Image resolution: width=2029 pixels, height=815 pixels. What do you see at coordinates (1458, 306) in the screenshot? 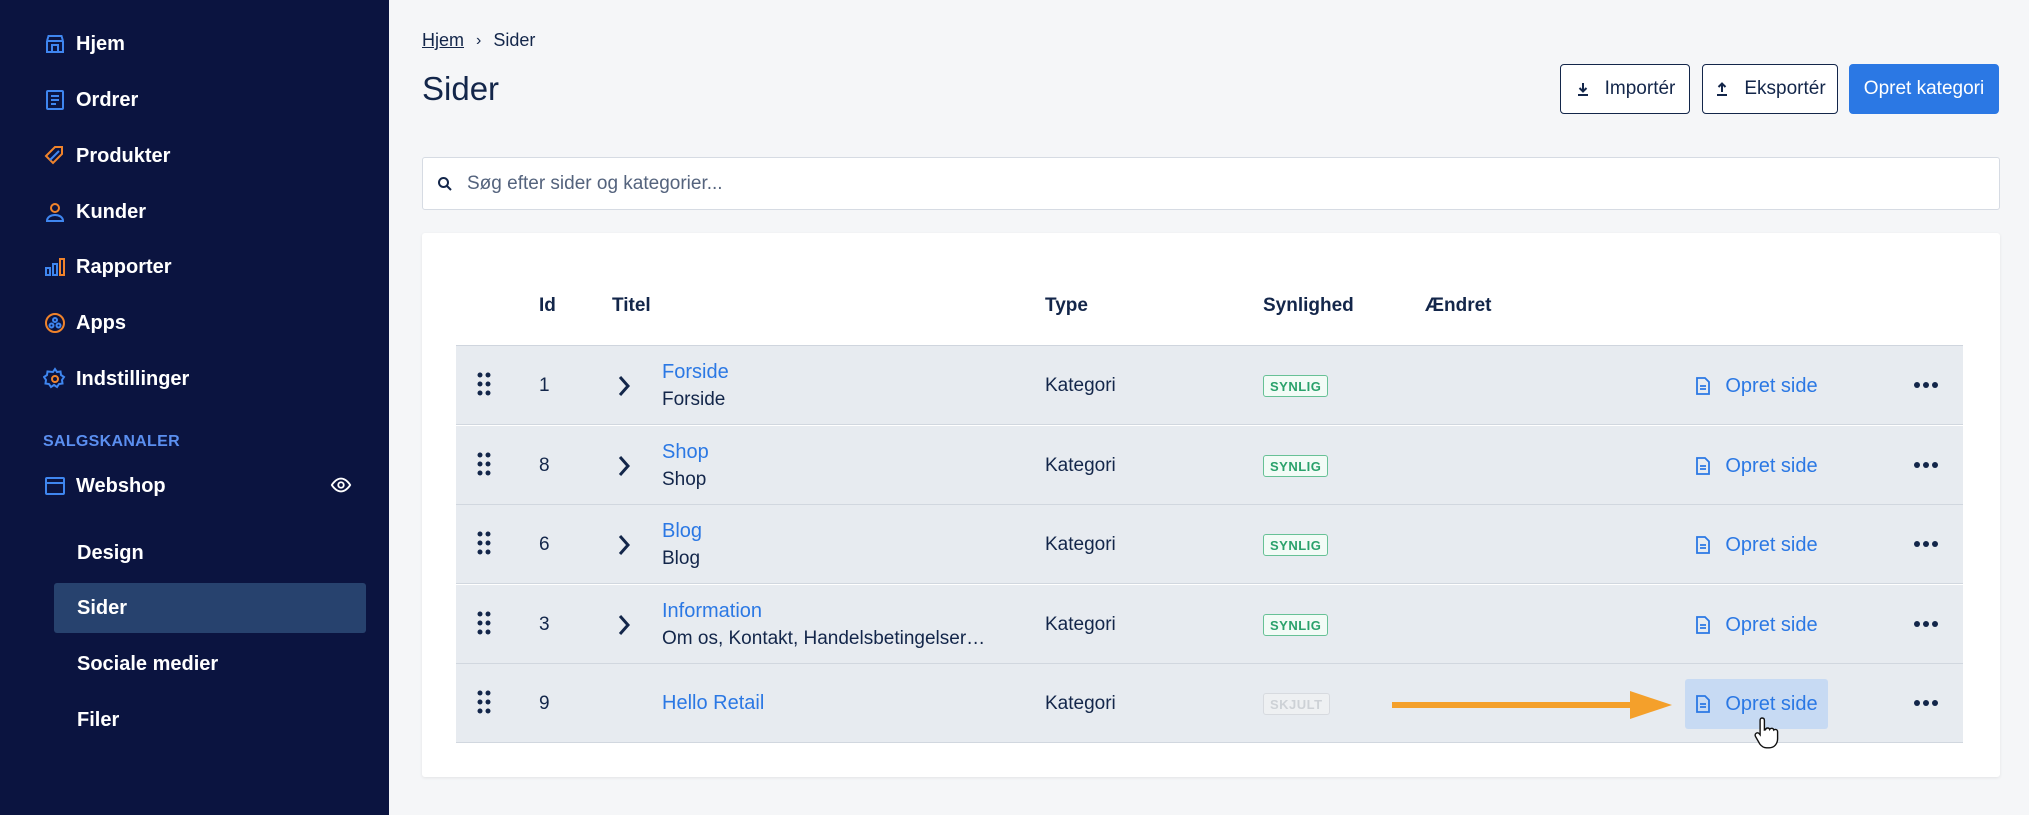
I see `column-header-changed: Ændret` at bounding box center [1458, 306].